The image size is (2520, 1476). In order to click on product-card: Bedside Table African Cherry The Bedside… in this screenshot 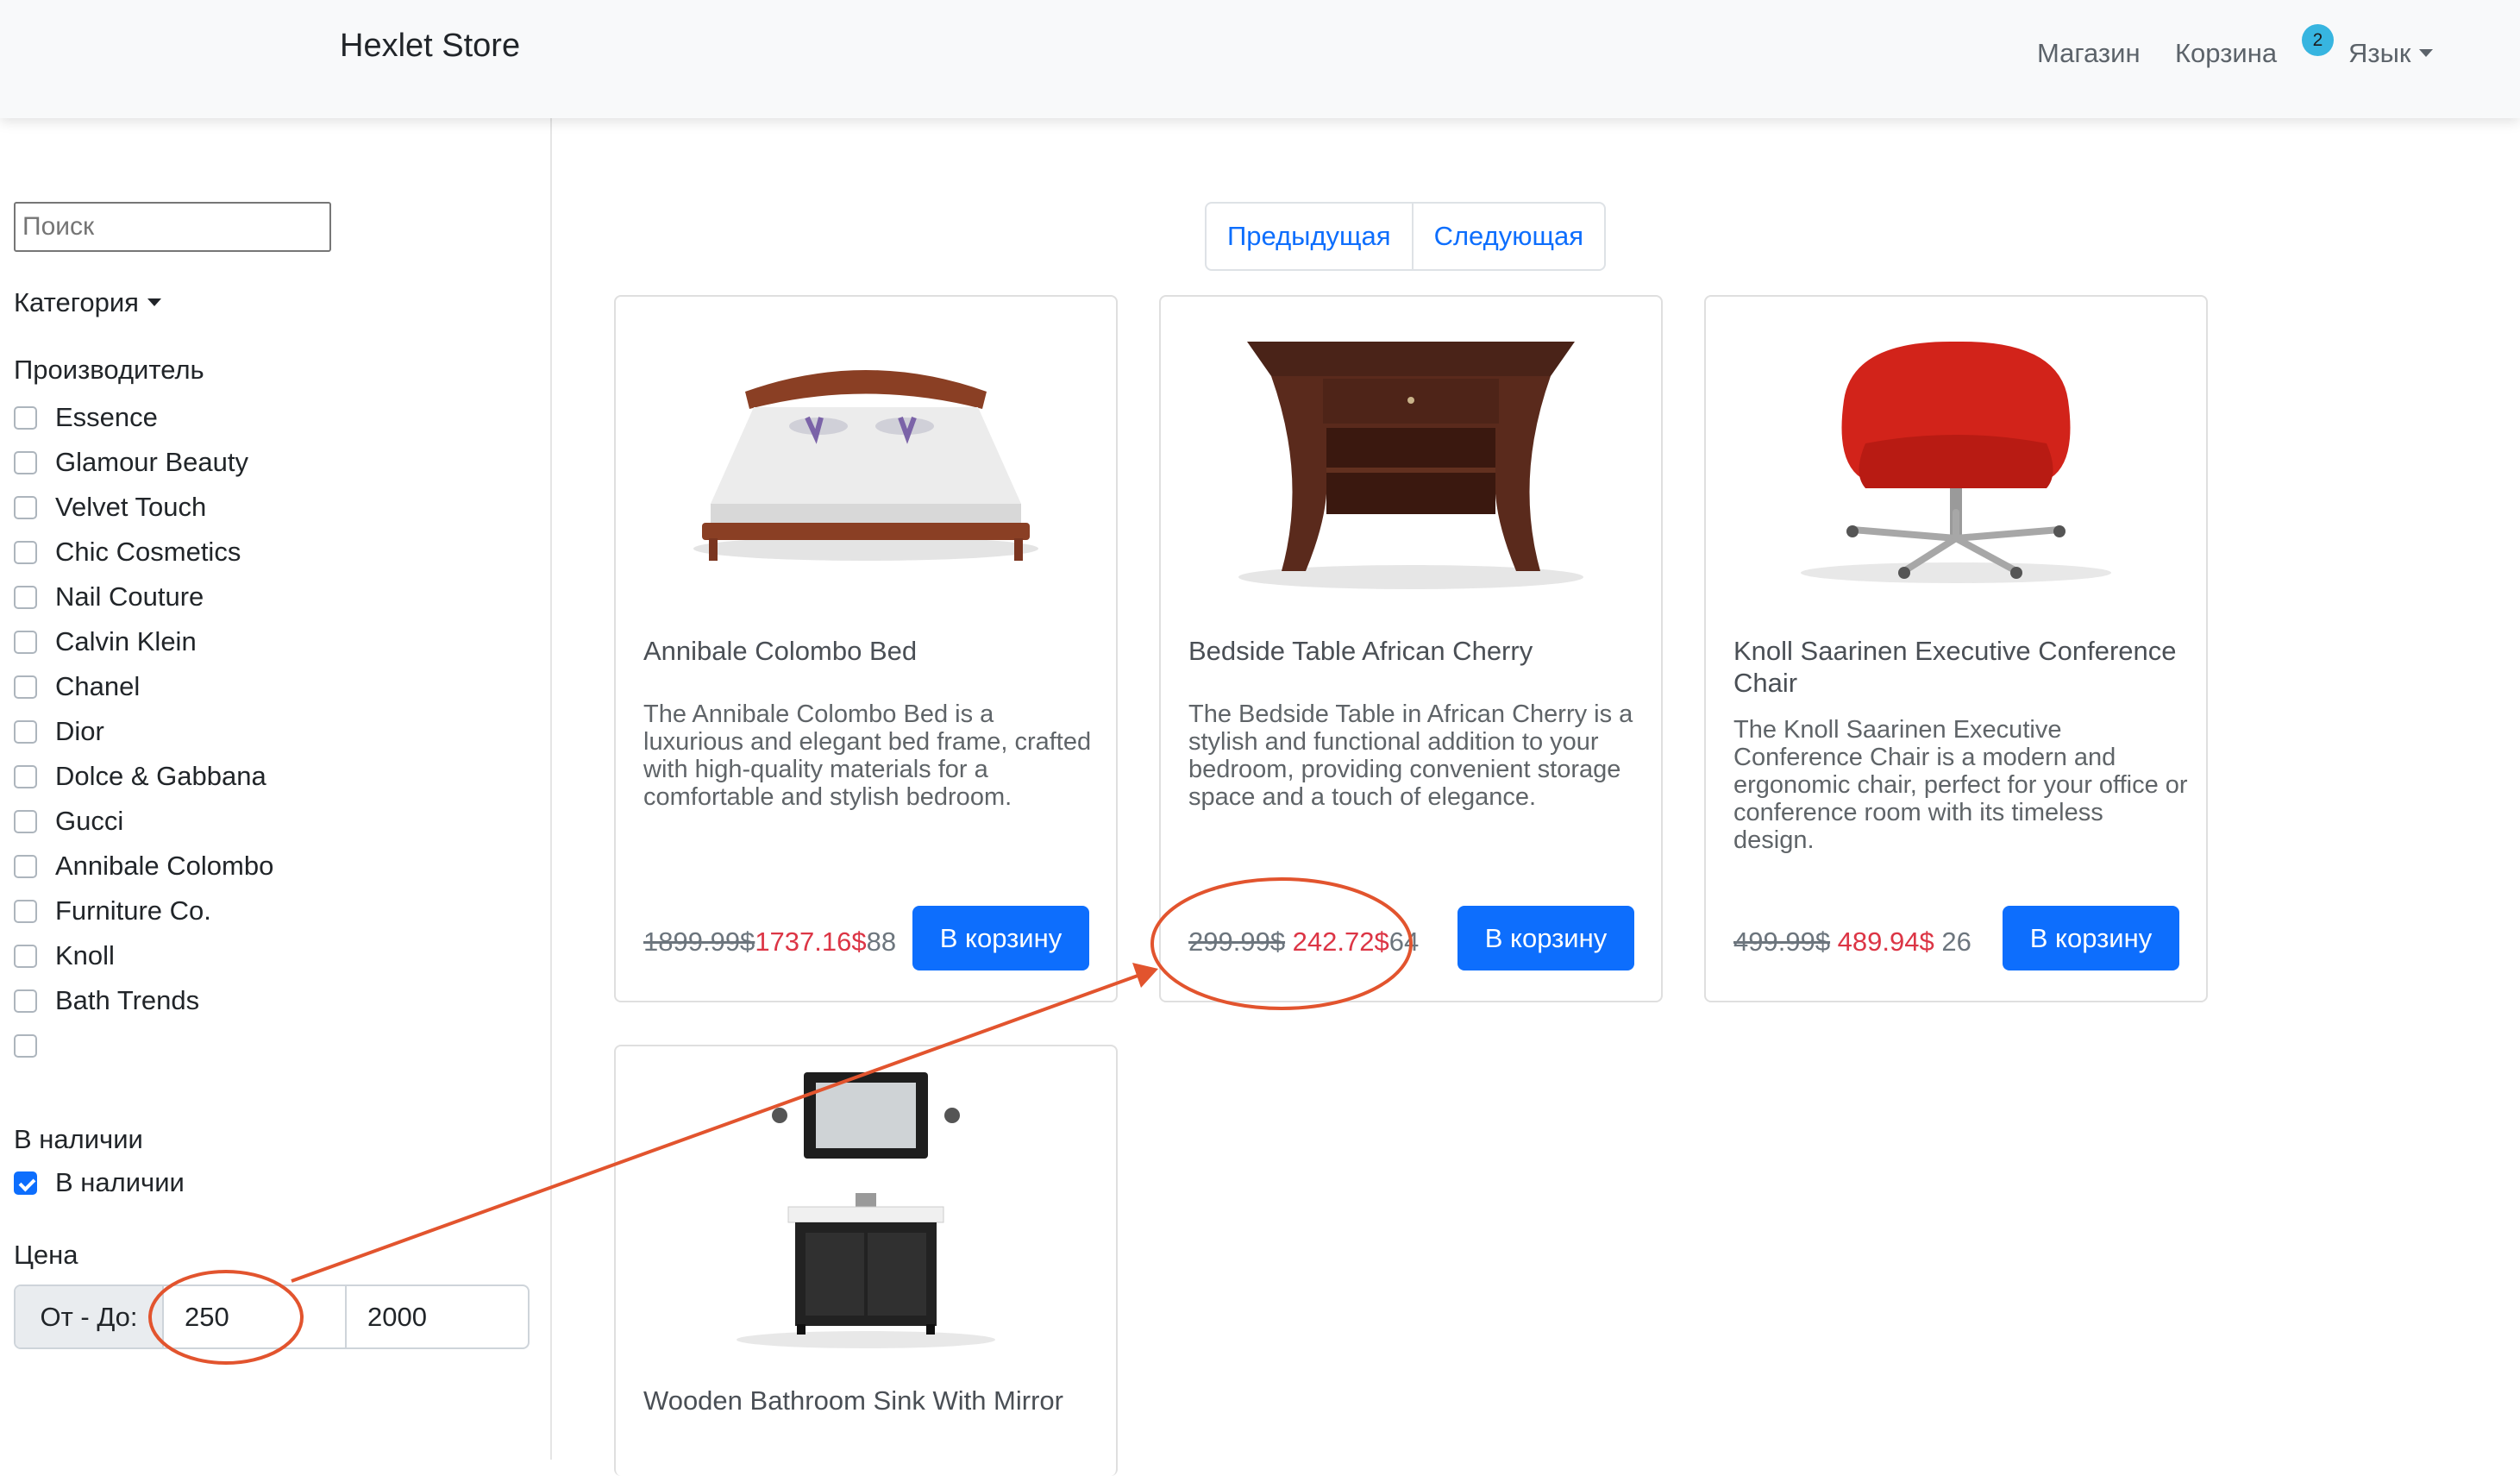, I will do `click(1411, 648)`.